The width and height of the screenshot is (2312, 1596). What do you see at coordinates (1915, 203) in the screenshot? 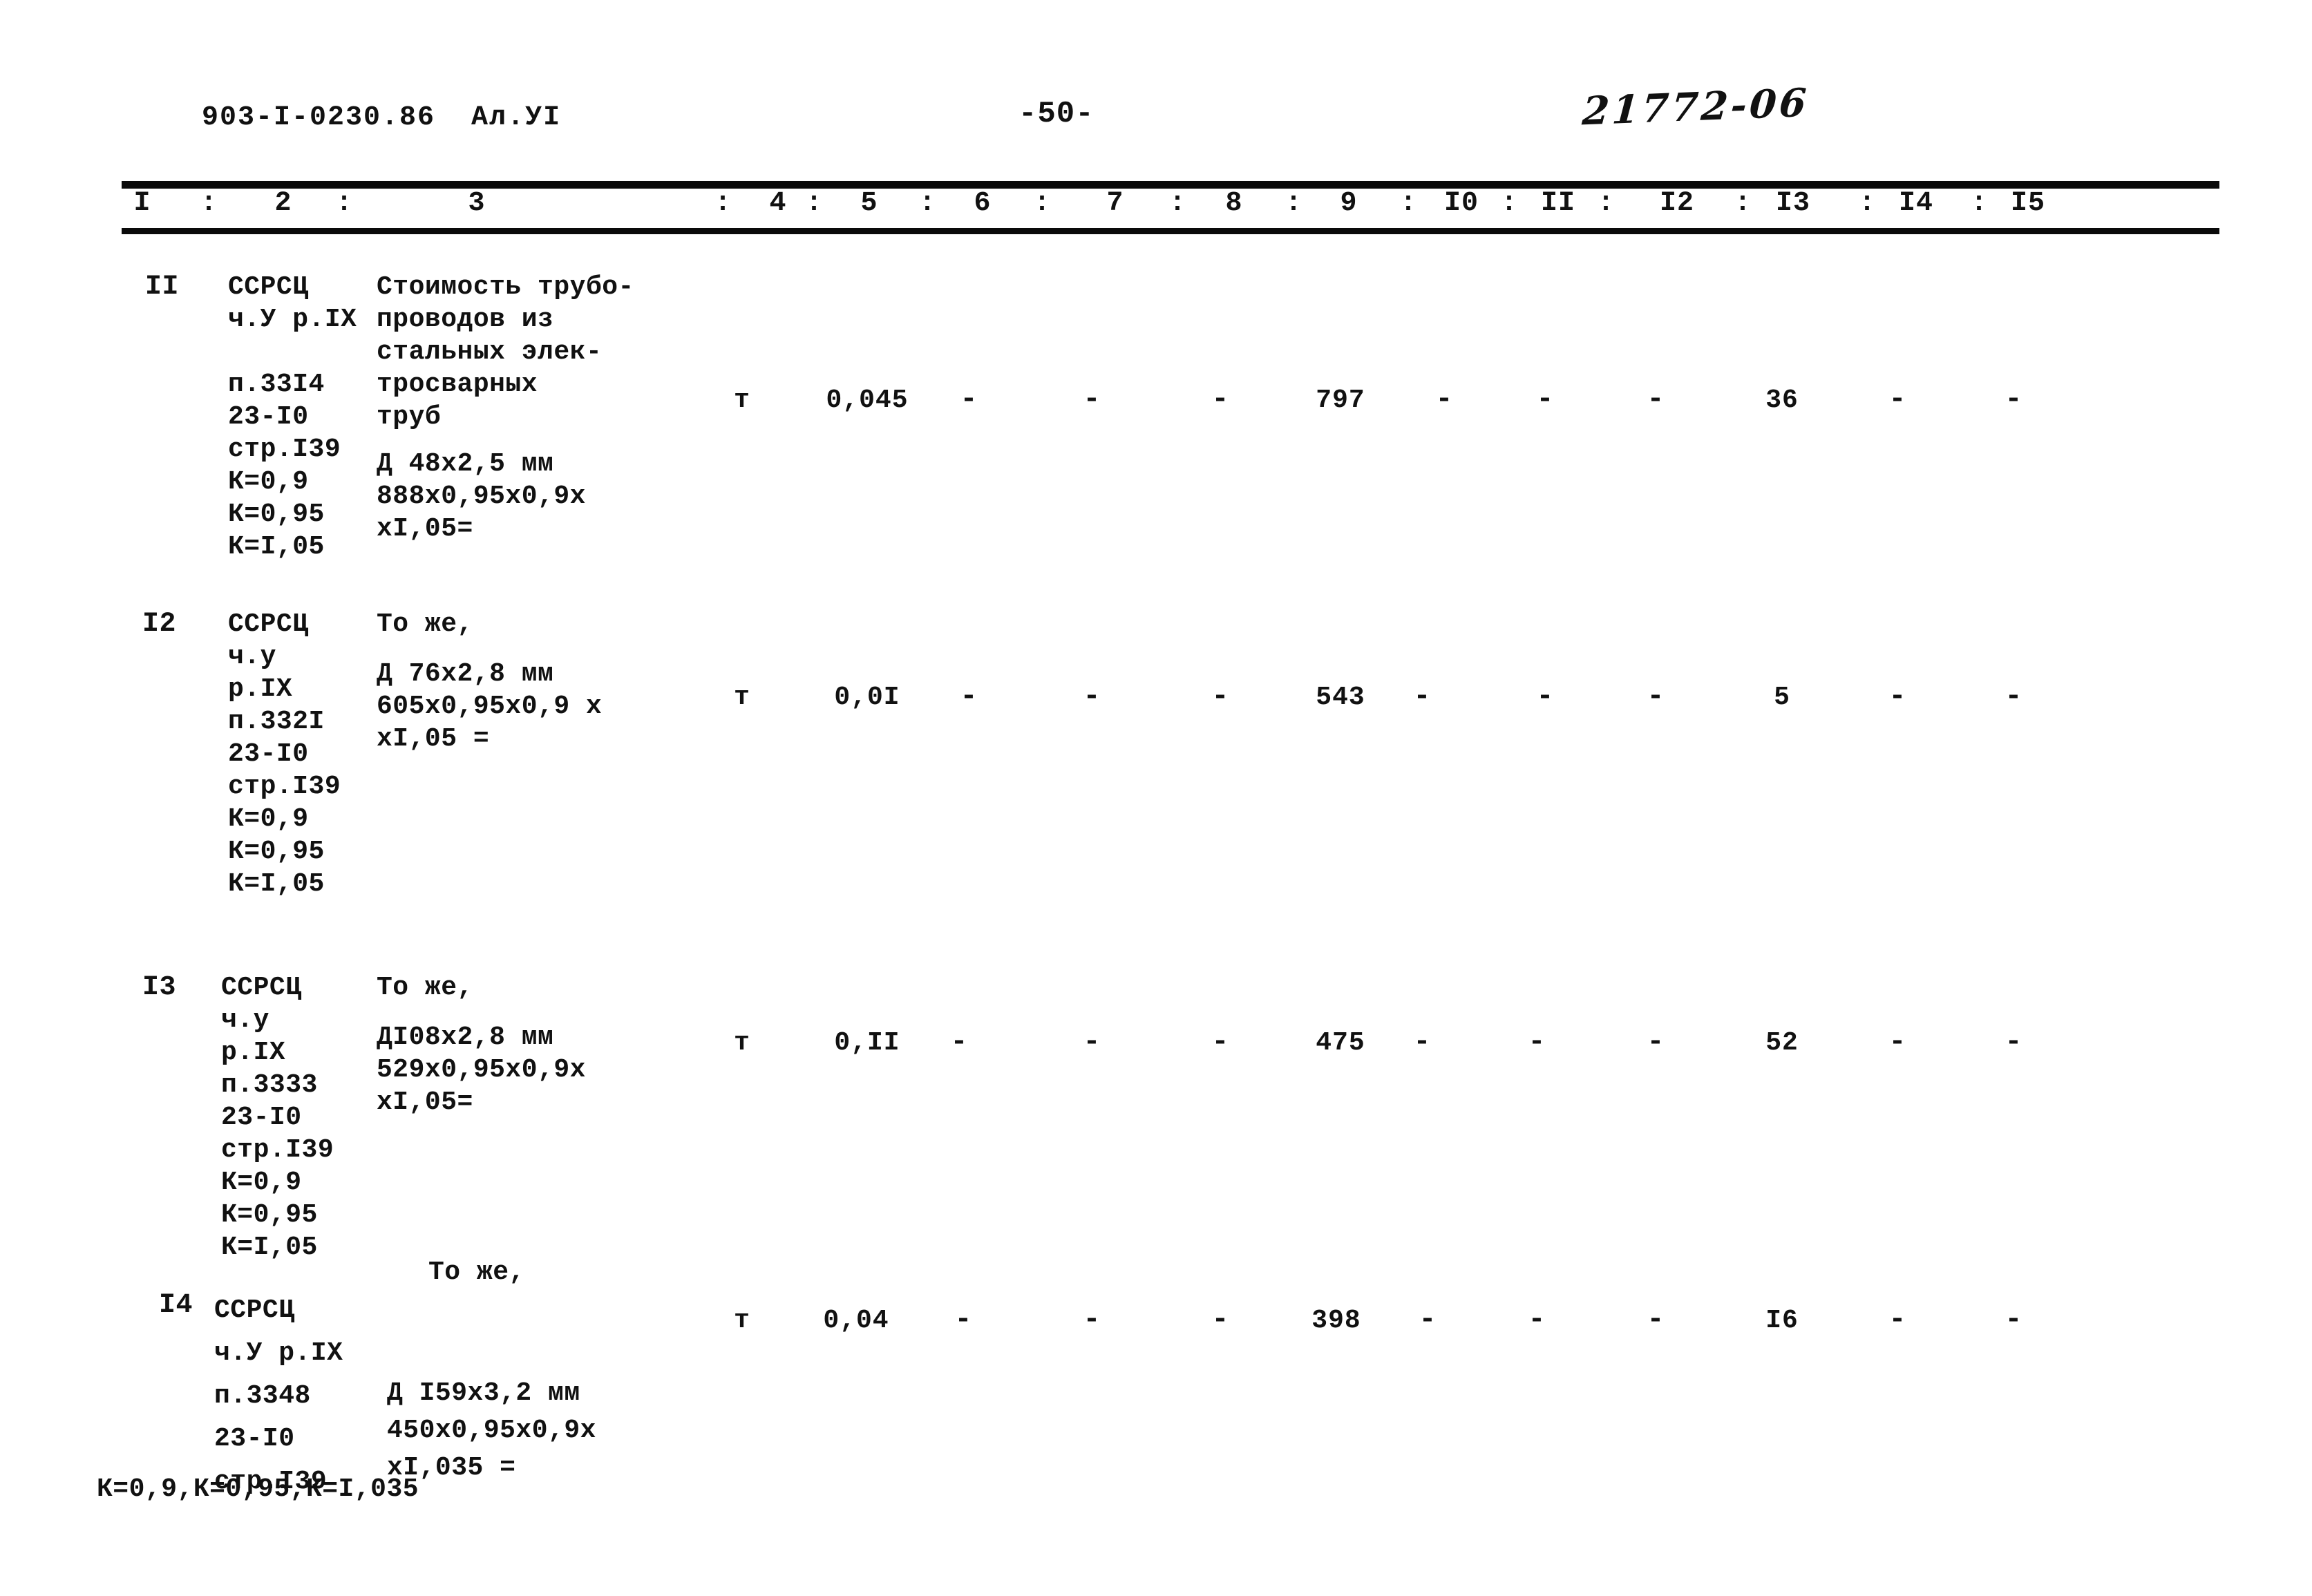
I see `column-header-14: I4` at bounding box center [1915, 203].